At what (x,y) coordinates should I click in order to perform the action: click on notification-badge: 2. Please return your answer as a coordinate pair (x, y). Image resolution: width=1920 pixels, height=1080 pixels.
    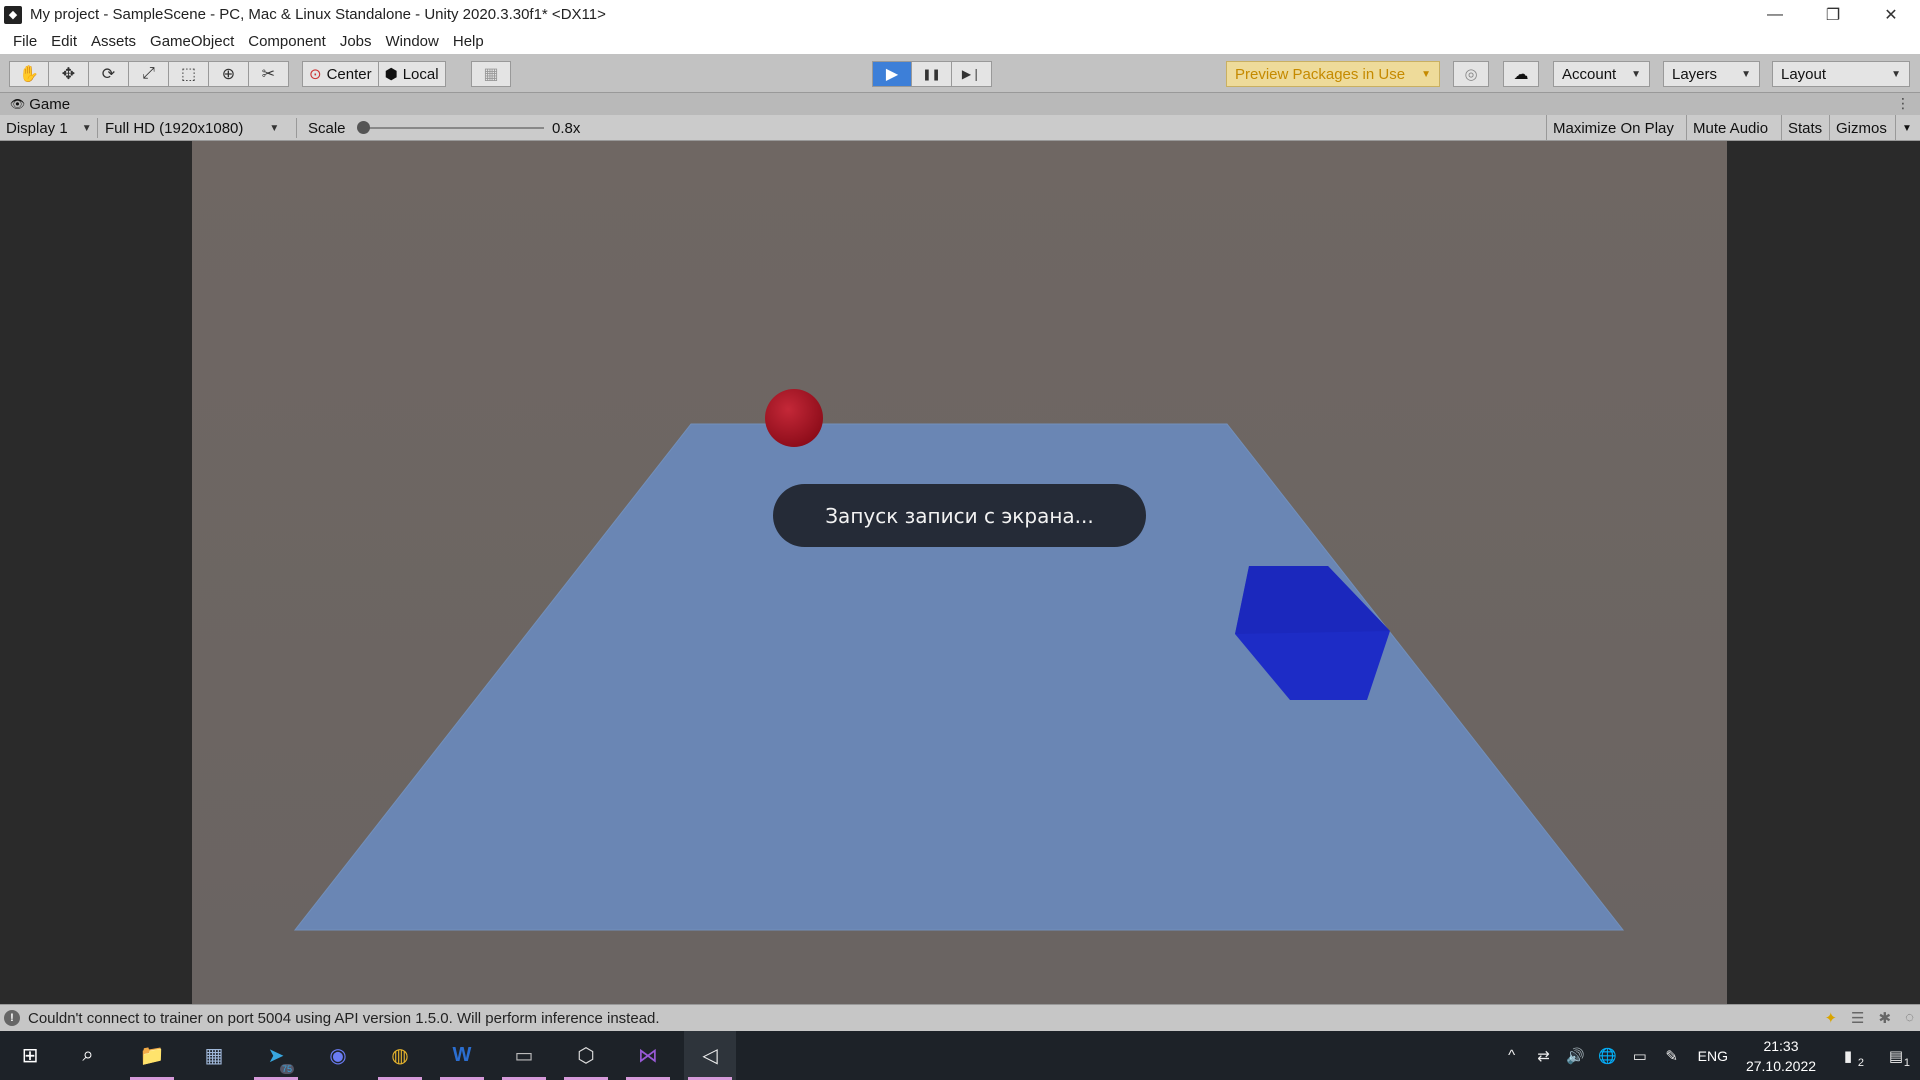
    Looking at the image, I should click on (1860, 1062).